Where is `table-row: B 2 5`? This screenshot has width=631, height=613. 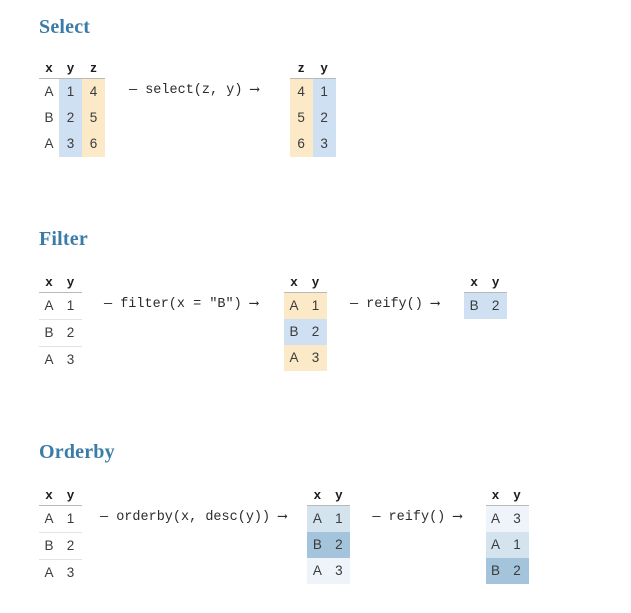 table-row: B 2 5 is located at coordinates (72, 118).